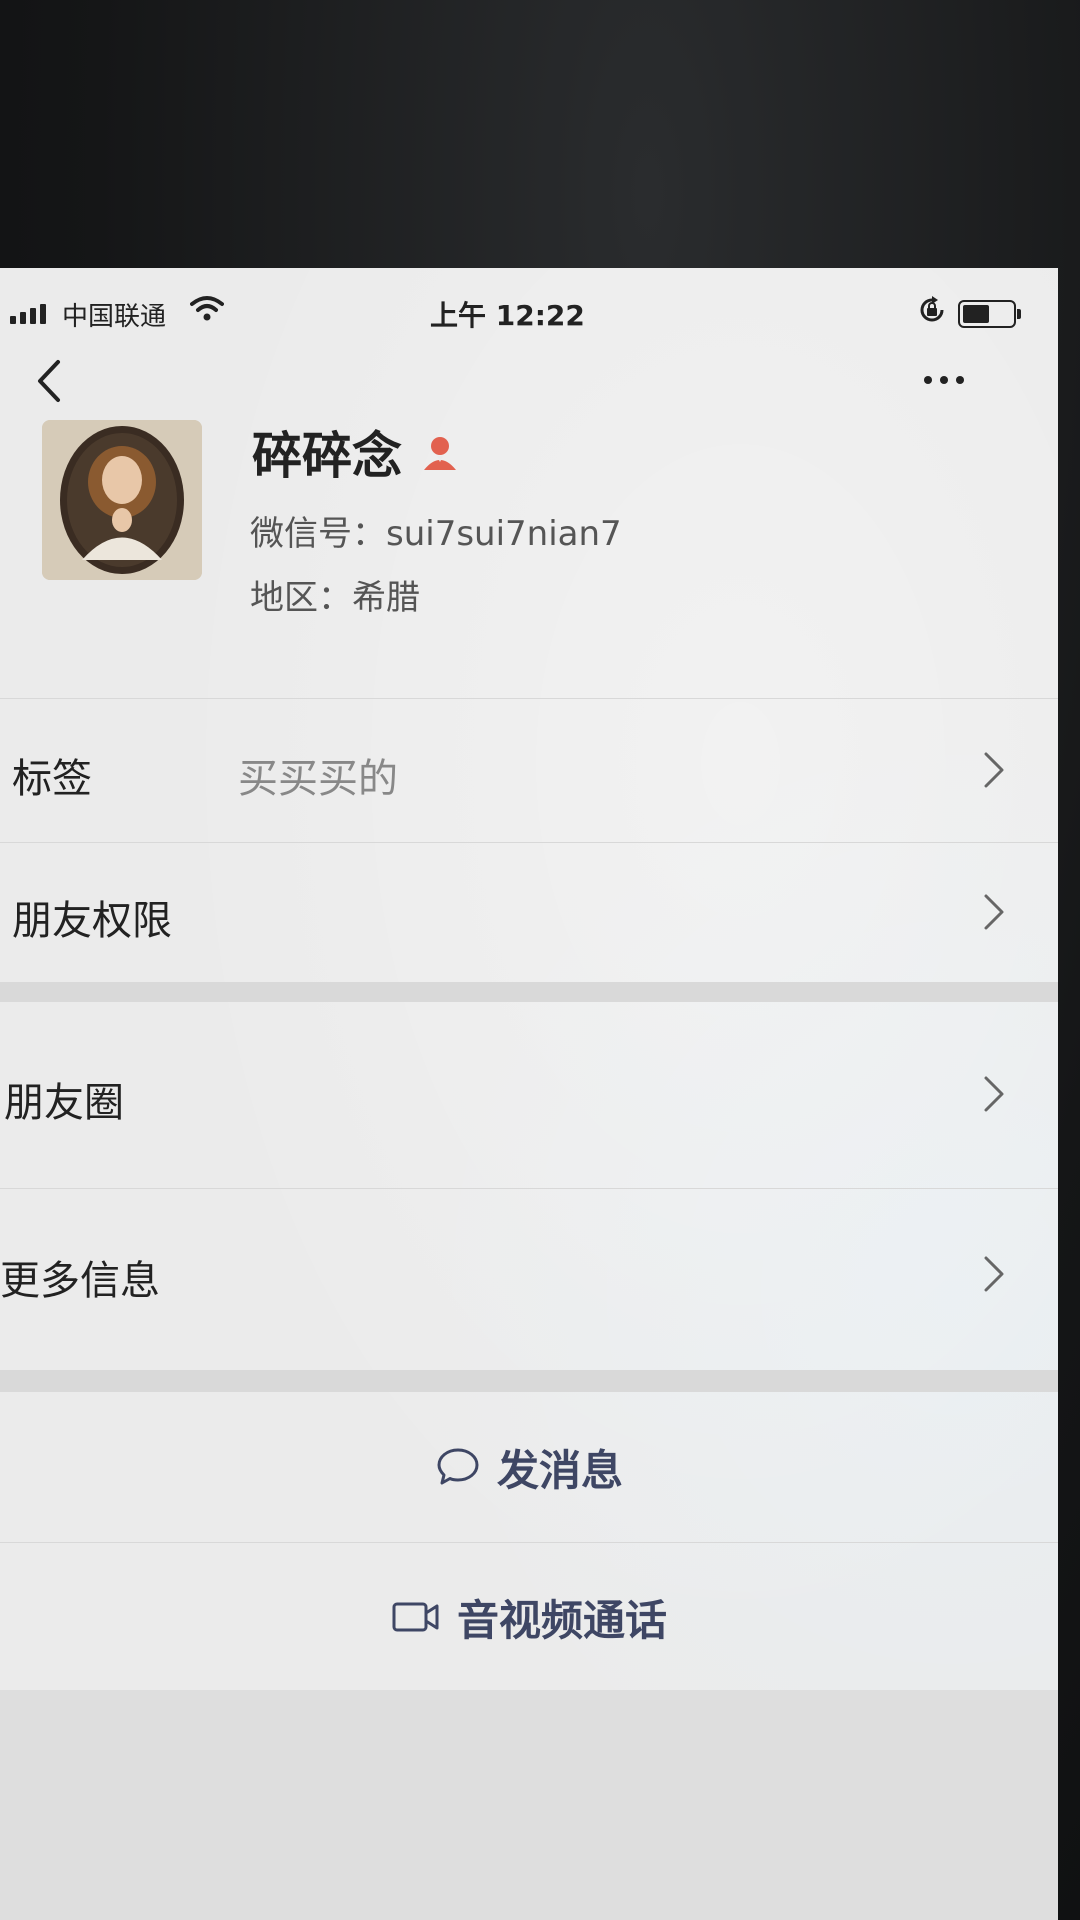  I want to click on chevron-left-icon, so click(49, 381).